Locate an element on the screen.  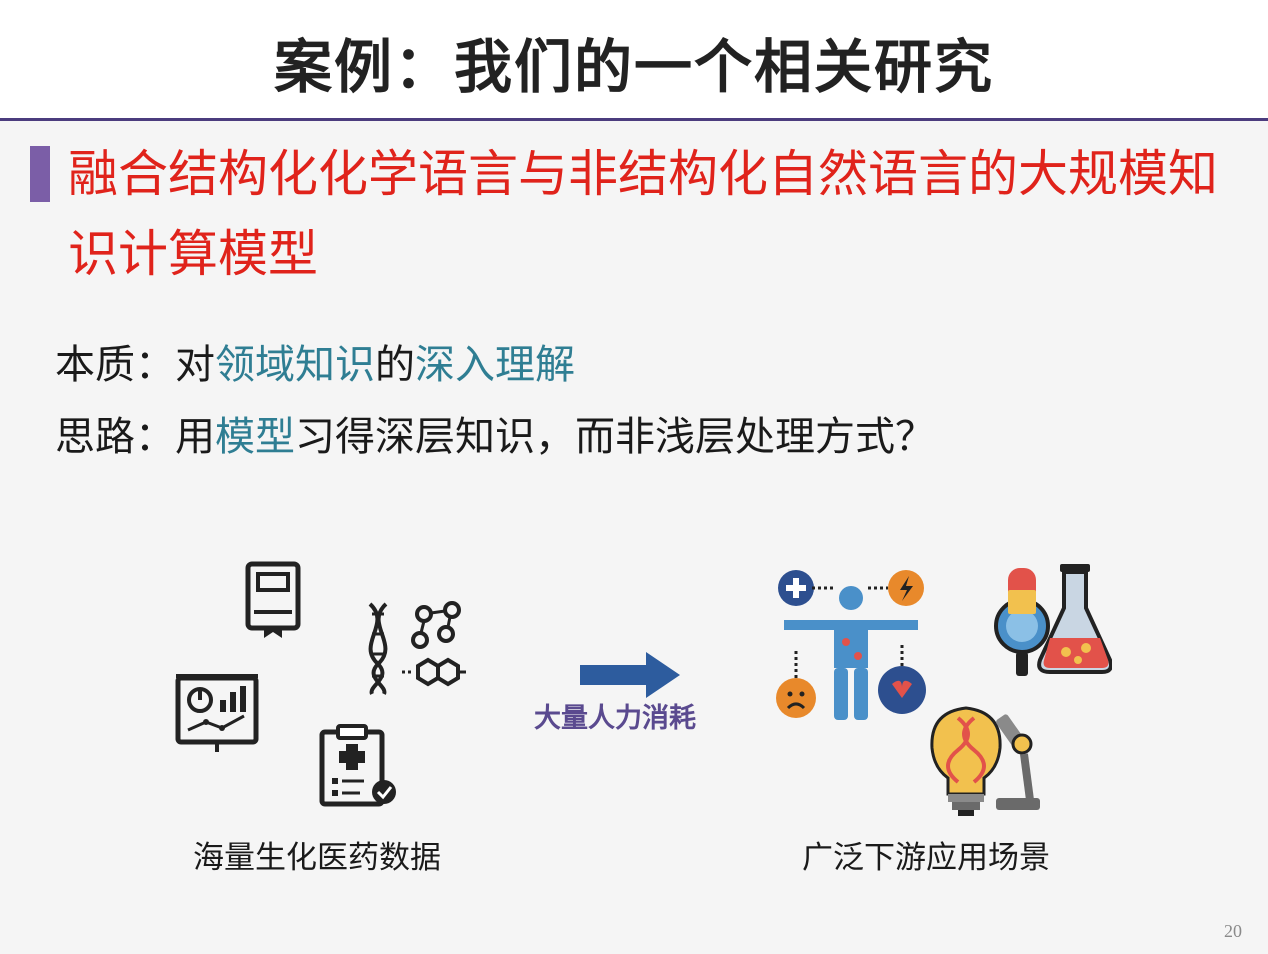
dna-molecule-icon is located at coordinates (417, 648).